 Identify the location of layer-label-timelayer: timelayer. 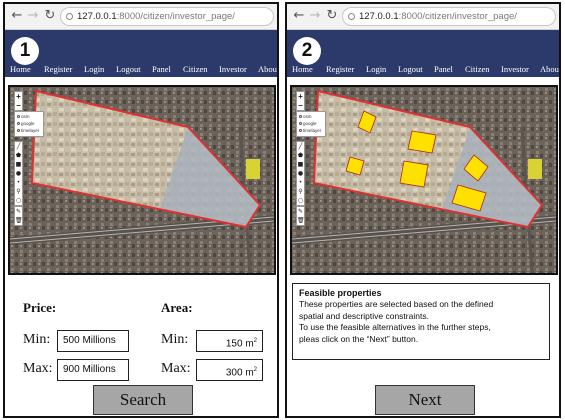
(30, 130).